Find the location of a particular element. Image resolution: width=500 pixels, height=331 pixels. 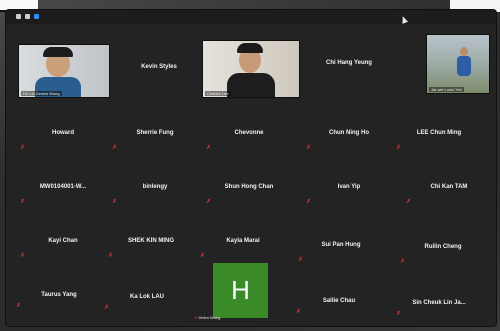

menu-icon is located at coordinates (18, 16).